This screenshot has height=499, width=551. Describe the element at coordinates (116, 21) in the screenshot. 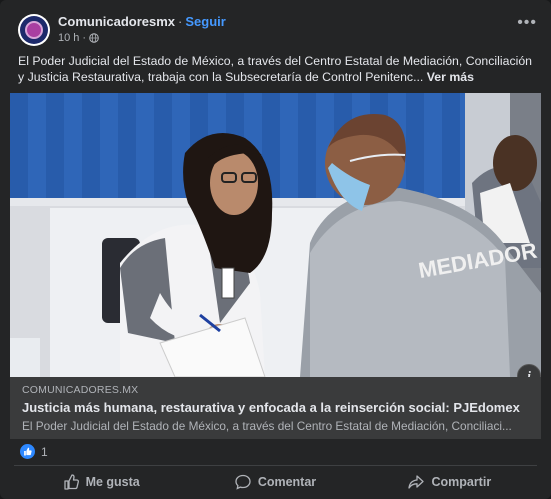

I see `author-name: Comunicadoresmx` at that location.